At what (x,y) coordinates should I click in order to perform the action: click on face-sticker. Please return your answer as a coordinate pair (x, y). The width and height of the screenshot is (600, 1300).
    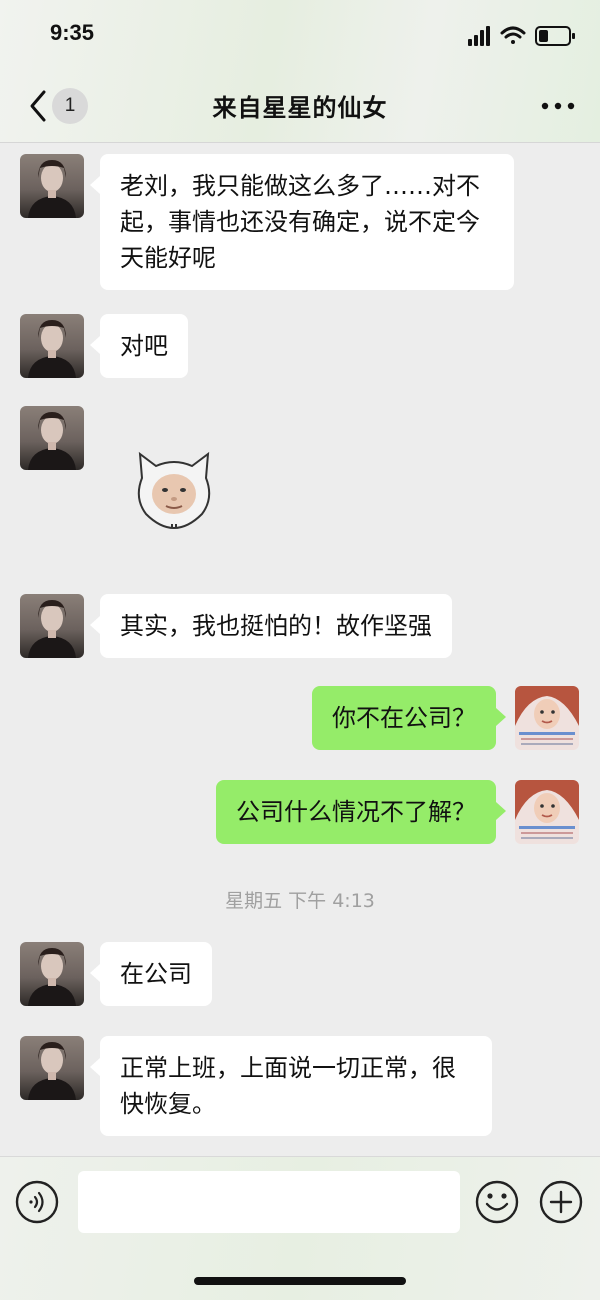
    Looking at the image, I should click on (174, 489).